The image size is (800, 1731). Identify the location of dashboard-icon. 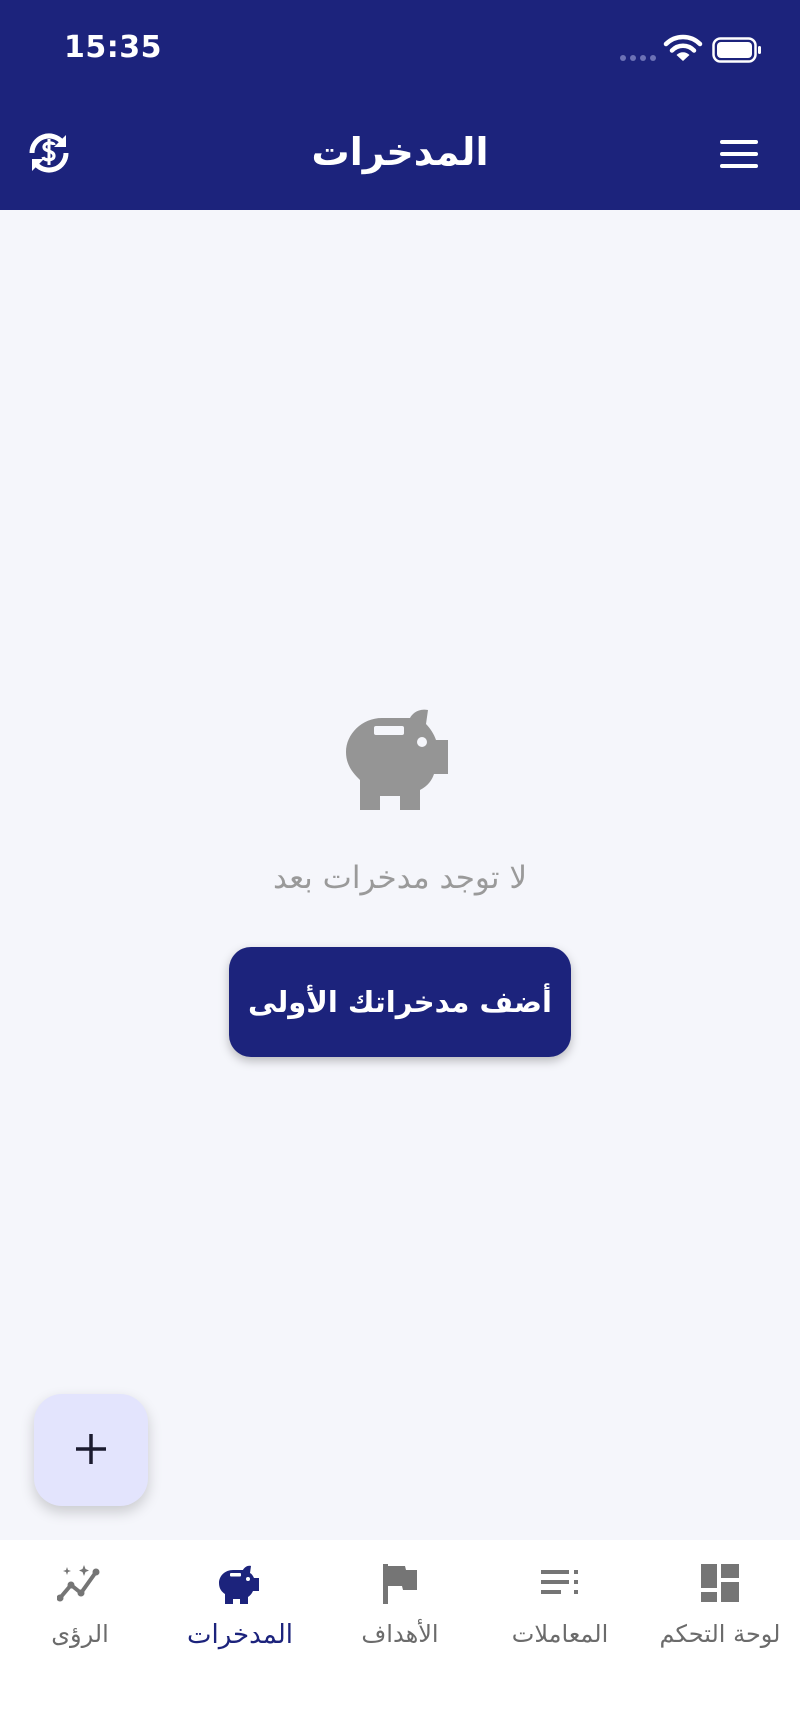
(720, 1583).